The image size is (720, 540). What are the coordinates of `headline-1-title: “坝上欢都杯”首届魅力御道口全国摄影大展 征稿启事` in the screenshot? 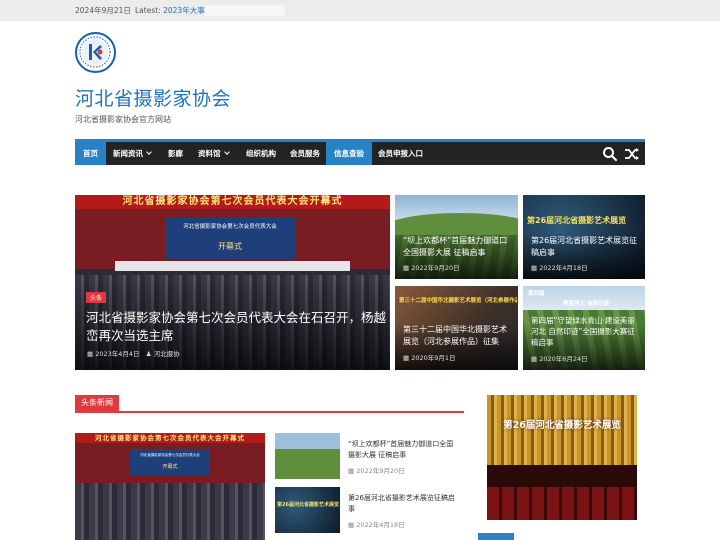 It's located at (403, 450).